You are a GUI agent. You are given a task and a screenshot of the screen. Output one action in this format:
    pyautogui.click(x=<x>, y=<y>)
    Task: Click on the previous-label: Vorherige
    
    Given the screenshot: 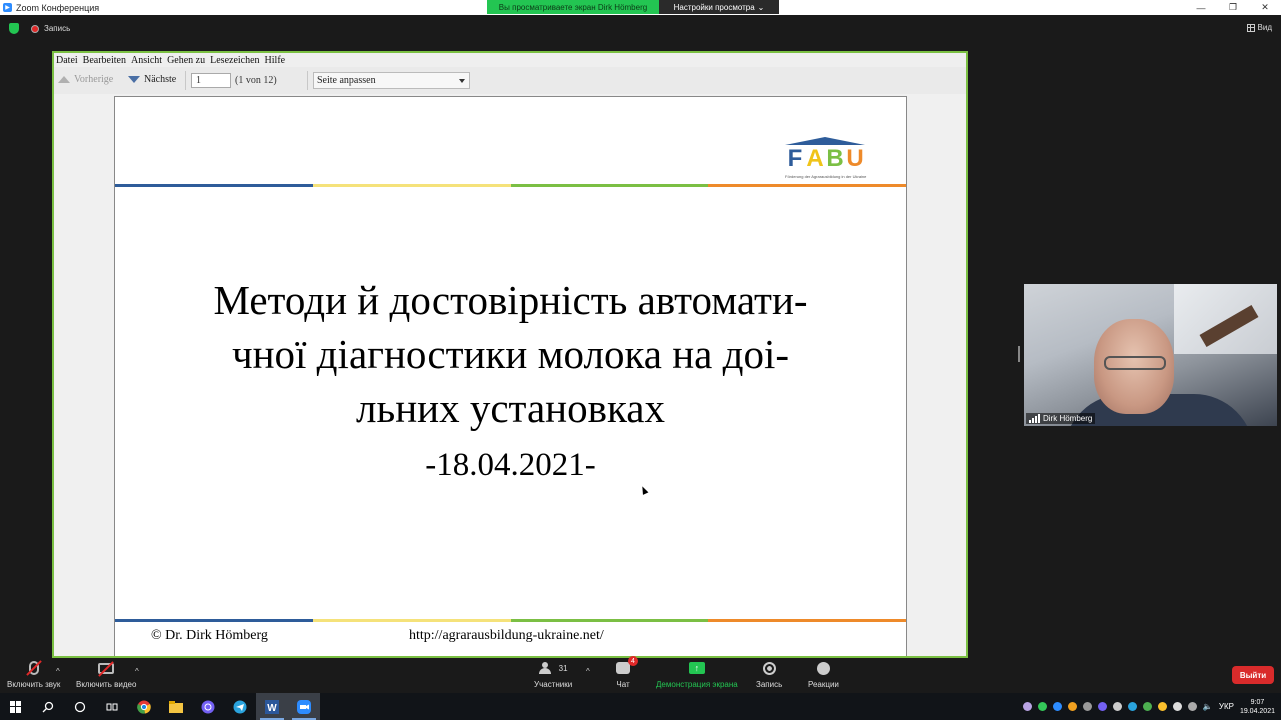 What is the action you would take?
    pyautogui.click(x=94, y=79)
    